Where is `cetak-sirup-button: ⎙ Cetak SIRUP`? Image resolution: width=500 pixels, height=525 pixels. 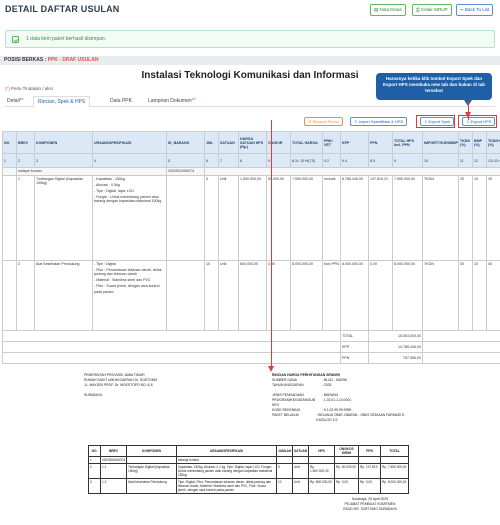 cetak-sirup-button: ⎙ Cetak SIRUP is located at coordinates (432, 10).